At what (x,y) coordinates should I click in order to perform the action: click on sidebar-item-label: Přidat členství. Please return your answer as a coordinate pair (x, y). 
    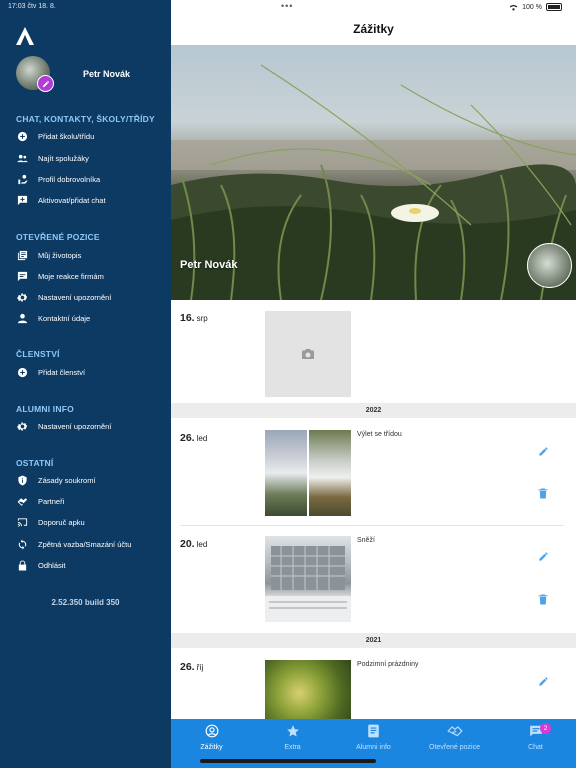
    Looking at the image, I should click on (62, 372).